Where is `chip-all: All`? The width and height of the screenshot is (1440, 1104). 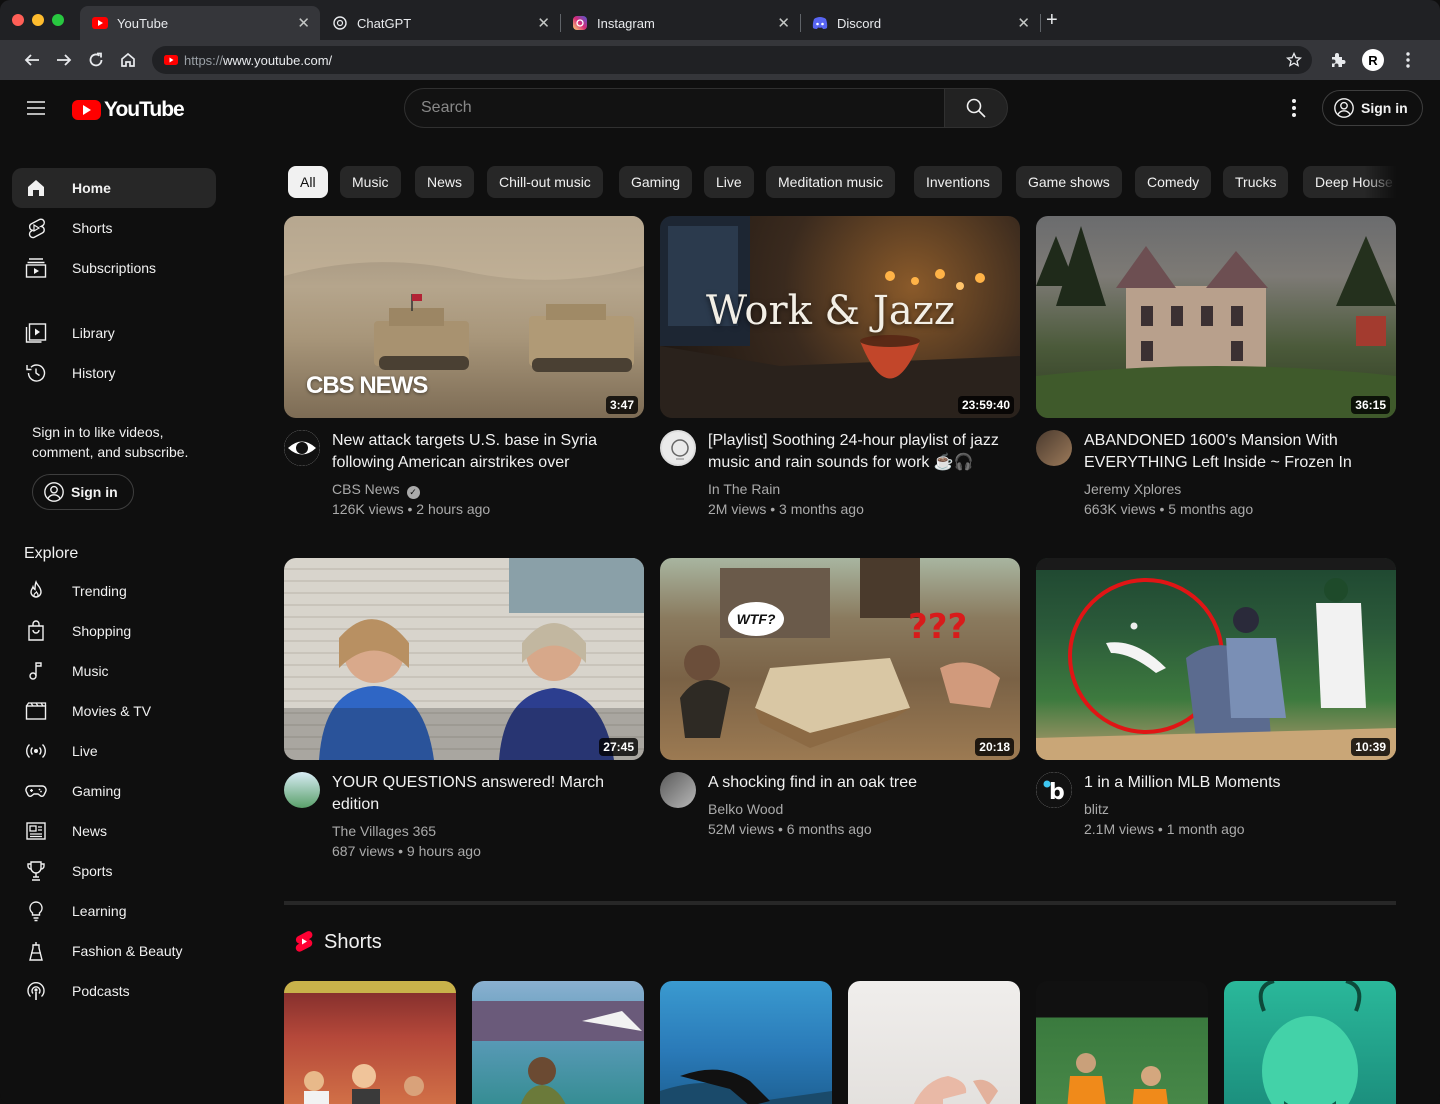
chip-all: All is located at coordinates (308, 182).